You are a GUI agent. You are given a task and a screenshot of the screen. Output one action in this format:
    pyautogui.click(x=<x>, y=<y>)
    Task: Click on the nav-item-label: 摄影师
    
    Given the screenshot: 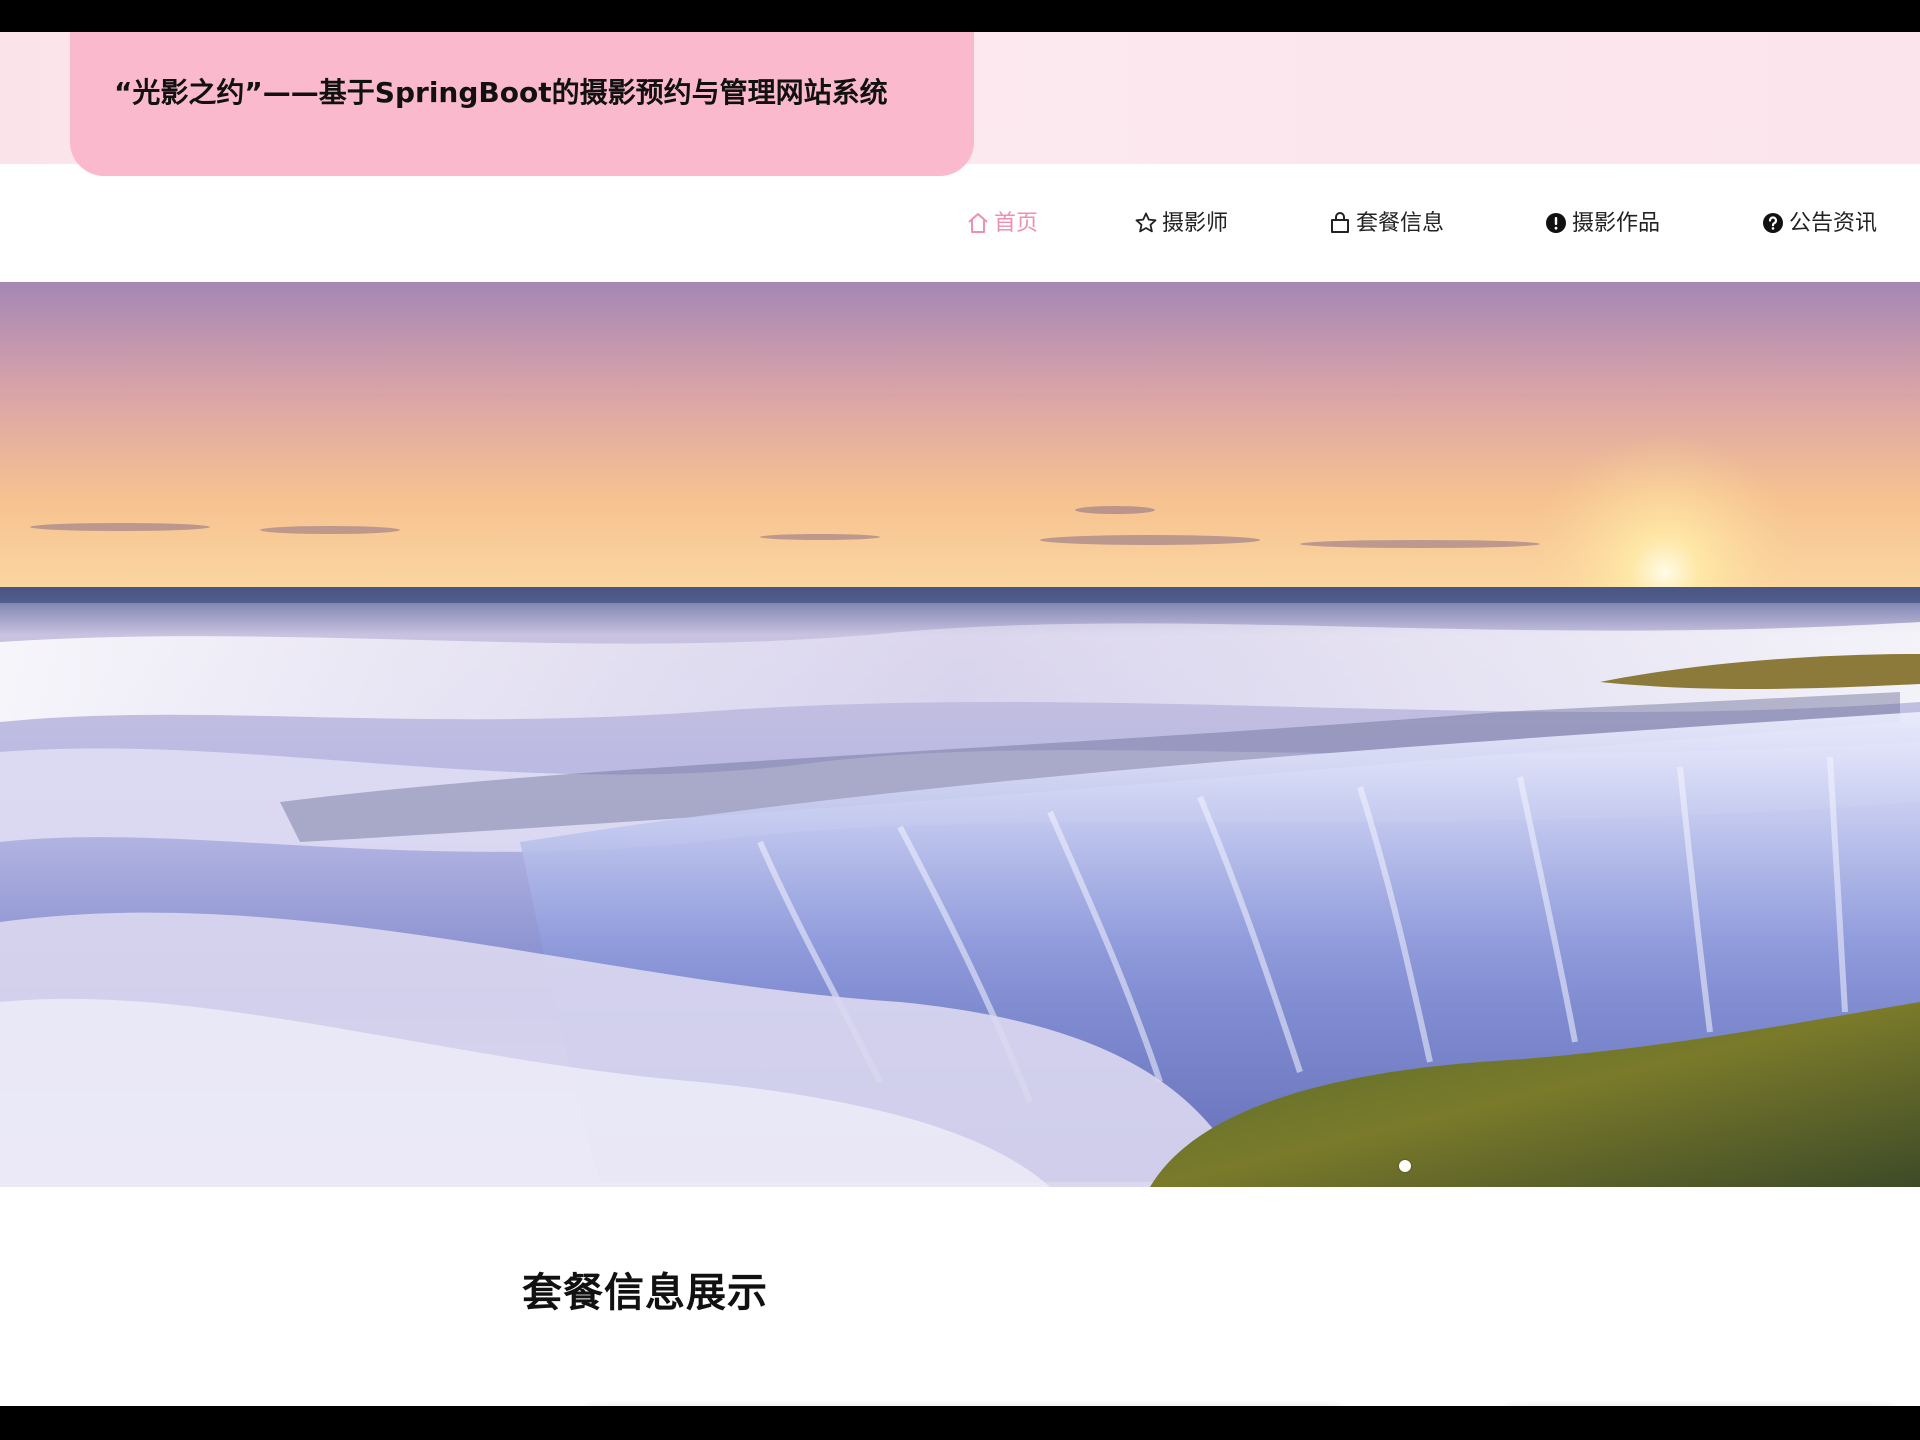 What is the action you would take?
    pyautogui.click(x=1195, y=223)
    